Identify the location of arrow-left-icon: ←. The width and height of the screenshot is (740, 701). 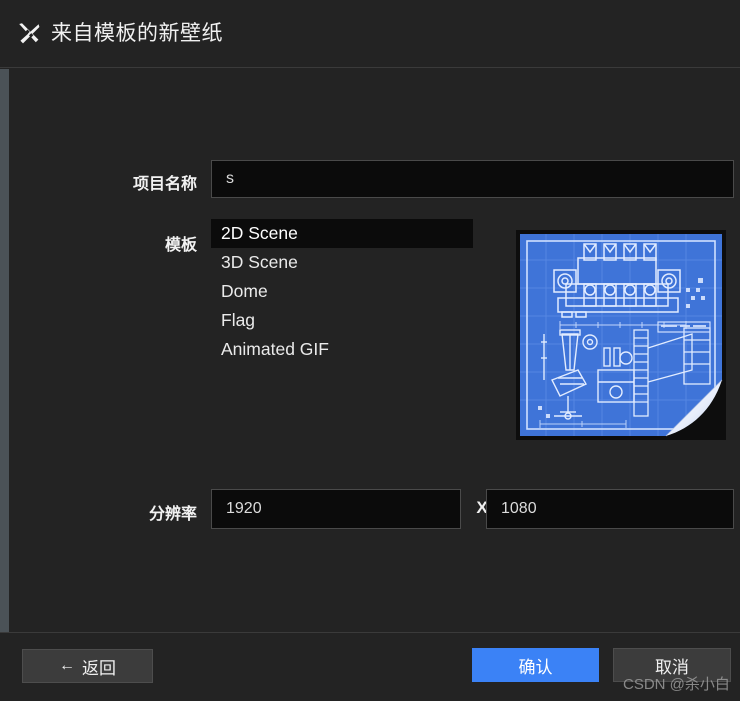
(67, 665).